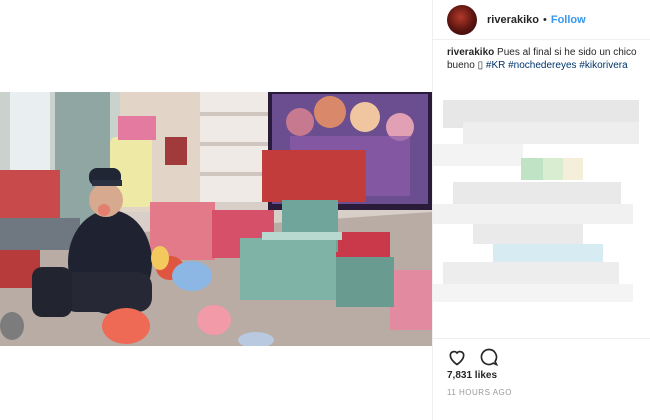 This screenshot has width=650, height=420. Describe the element at coordinates (480, 65) in the screenshot. I see `caption-emoji: ▯` at that location.